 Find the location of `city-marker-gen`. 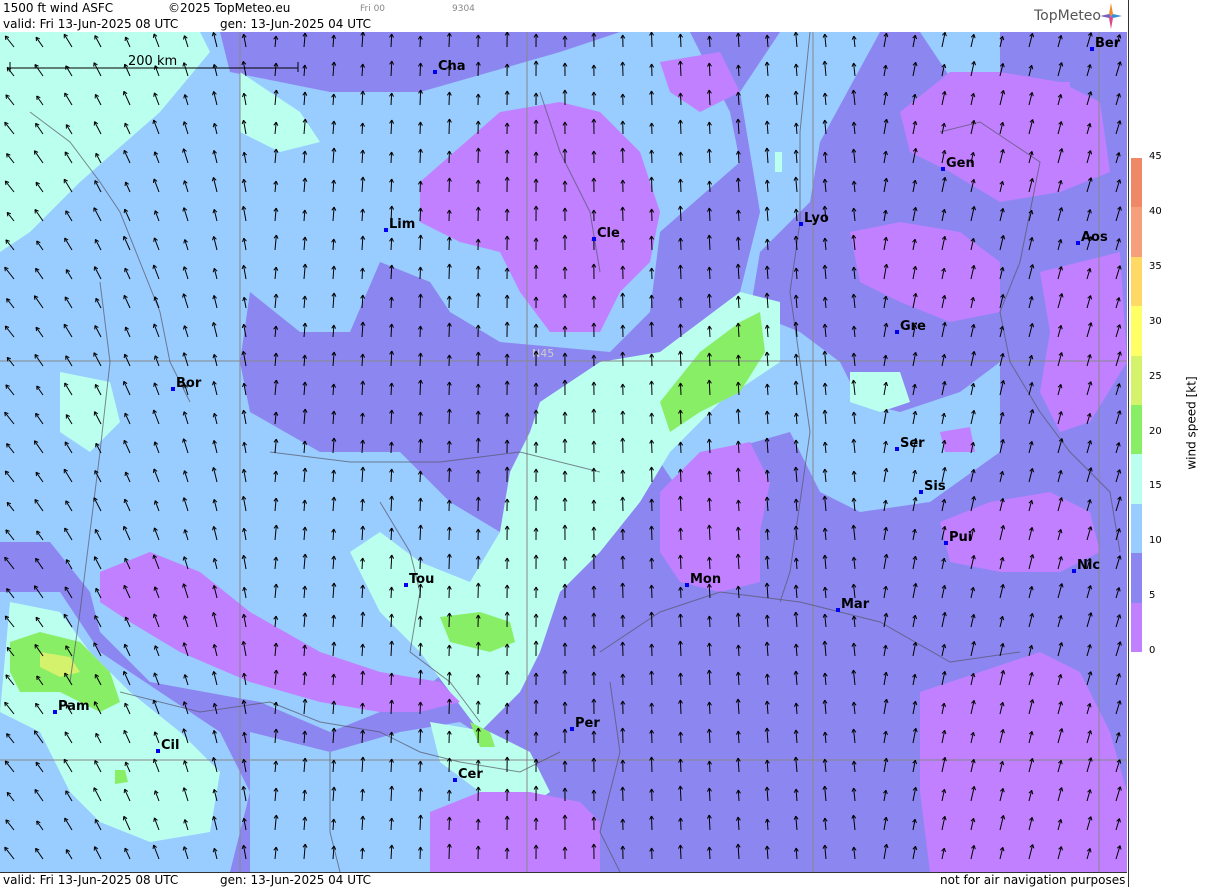

city-marker-gen is located at coordinates (943, 169).